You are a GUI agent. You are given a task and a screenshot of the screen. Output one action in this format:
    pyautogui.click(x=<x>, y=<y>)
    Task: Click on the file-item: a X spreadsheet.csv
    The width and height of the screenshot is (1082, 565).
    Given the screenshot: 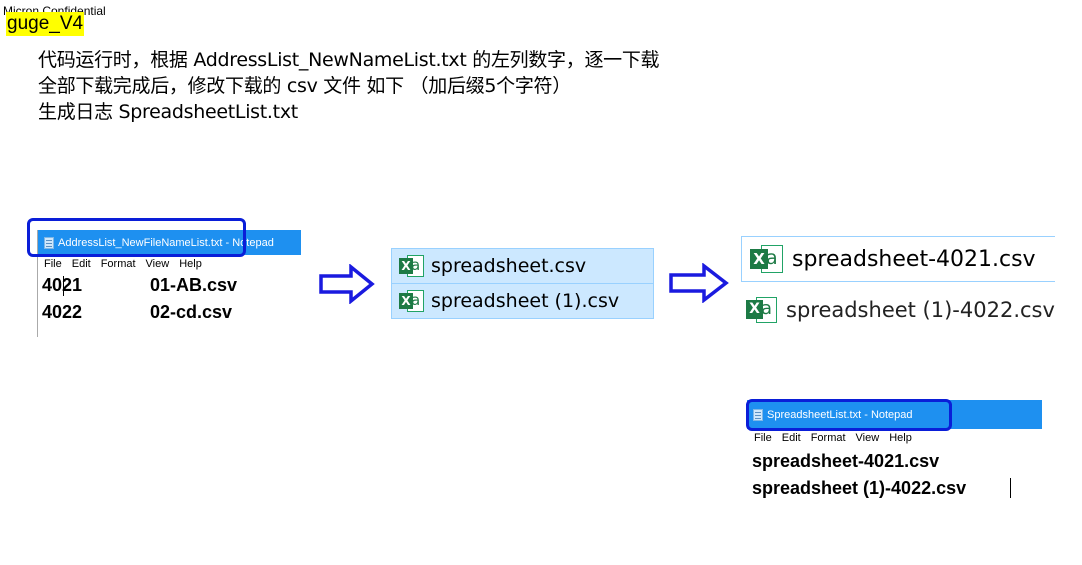 What is the action you would take?
    pyautogui.click(x=522, y=266)
    